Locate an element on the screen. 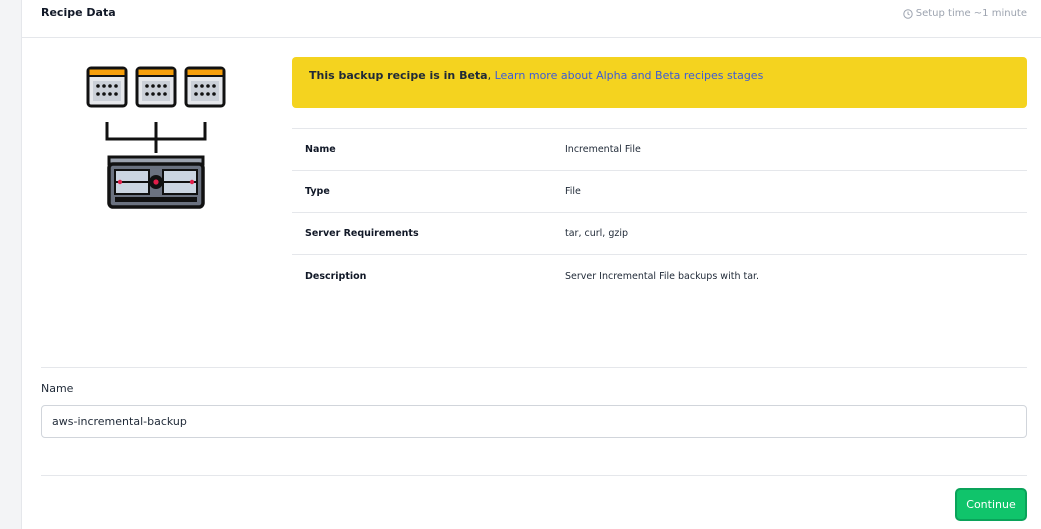 The width and height of the screenshot is (1041, 529). connector-lines is located at coordinates (156, 137).